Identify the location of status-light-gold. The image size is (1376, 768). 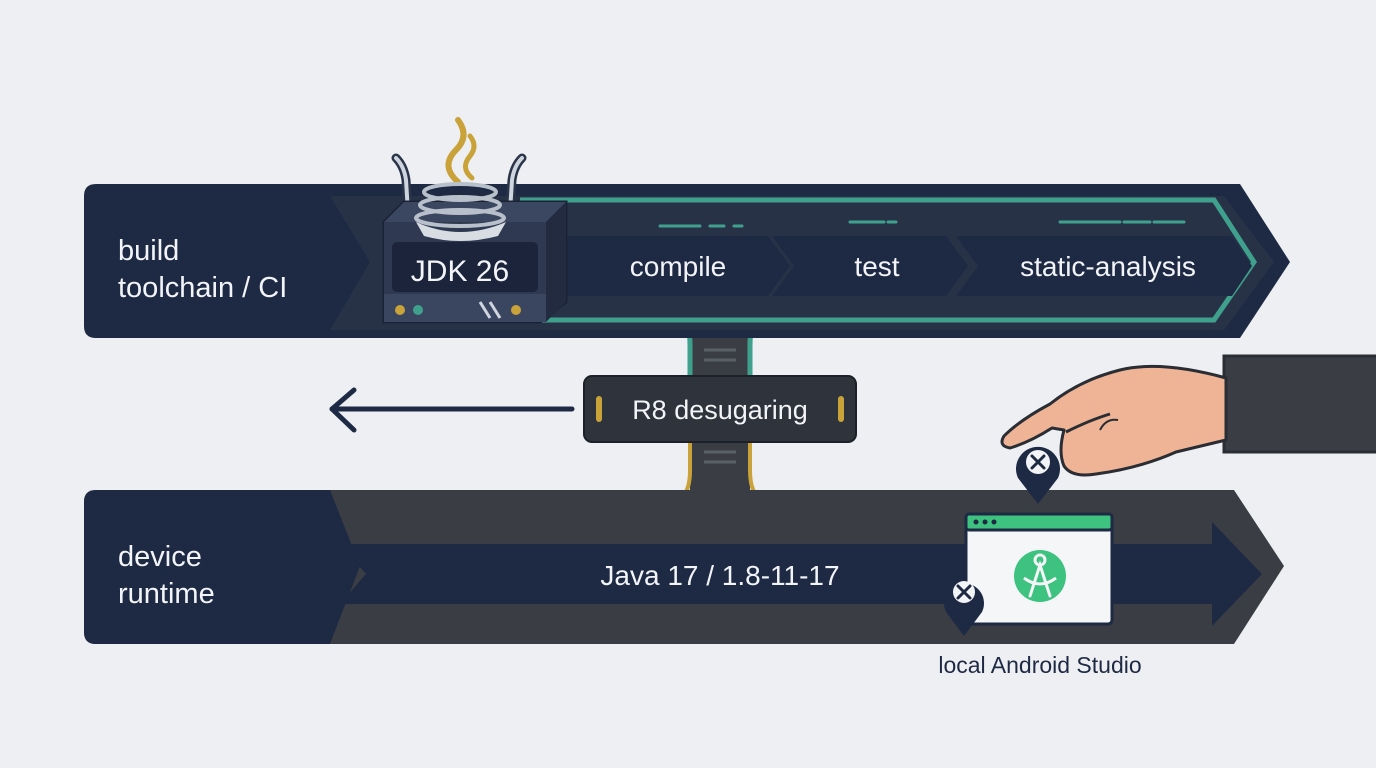
(400, 310).